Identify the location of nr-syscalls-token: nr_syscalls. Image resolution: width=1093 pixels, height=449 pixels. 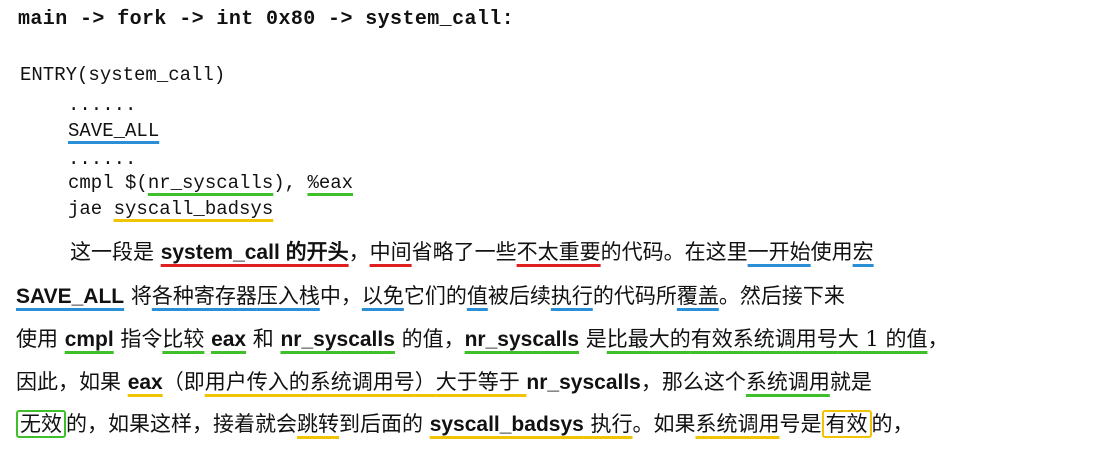
(210, 183).